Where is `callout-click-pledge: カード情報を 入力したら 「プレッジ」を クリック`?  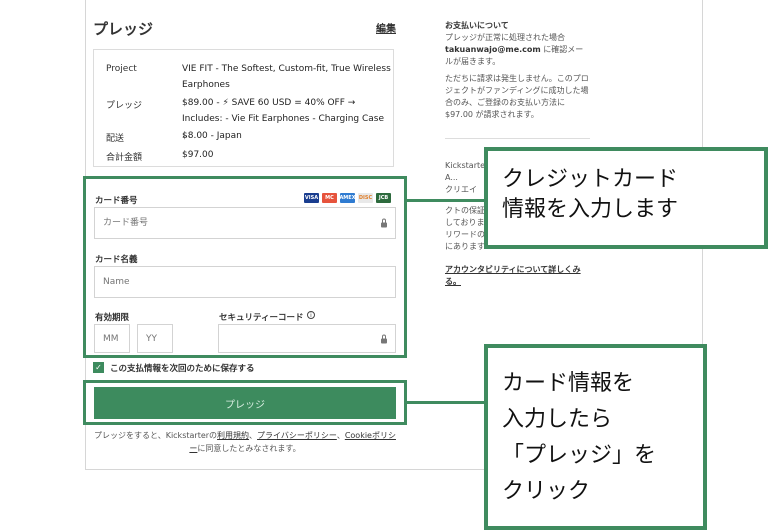 callout-click-pledge: カード情報を 入力したら 「プレッジ」を クリック is located at coordinates (595, 437).